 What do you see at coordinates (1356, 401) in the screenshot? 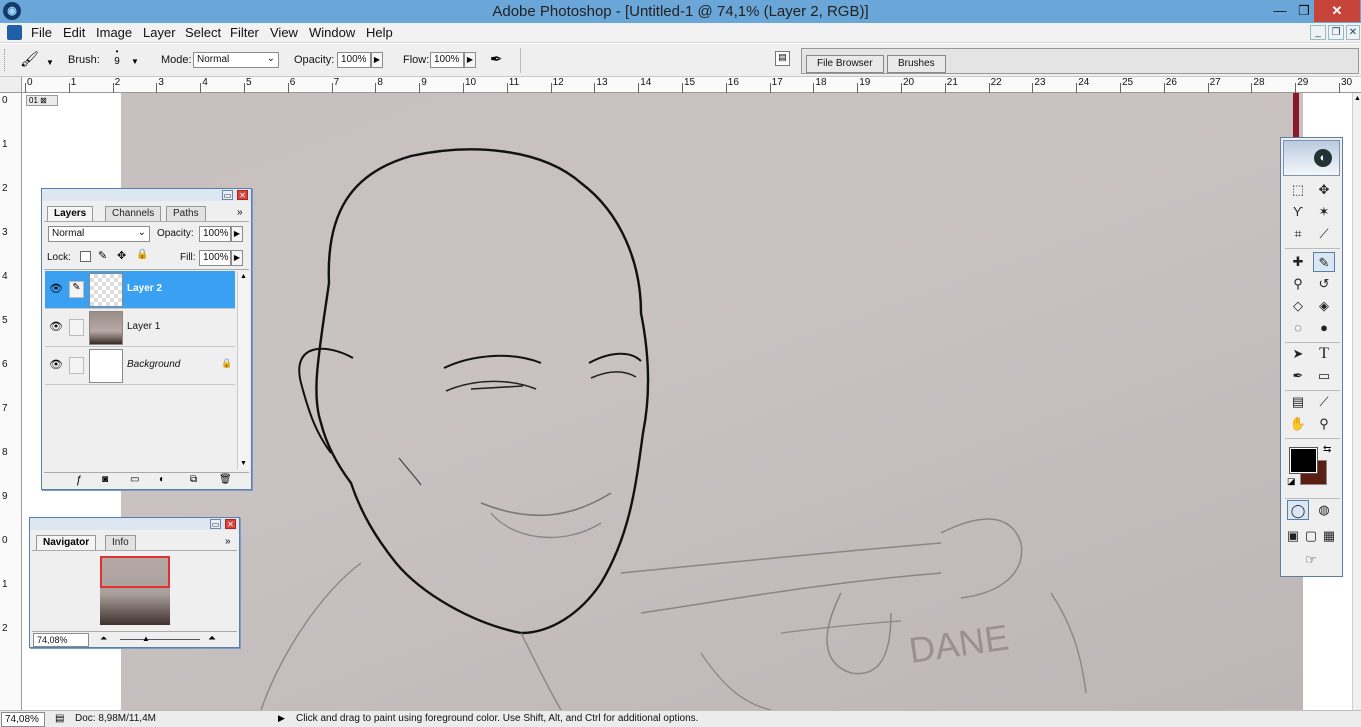
I see `vertical-scrollbar: ▲` at bounding box center [1356, 401].